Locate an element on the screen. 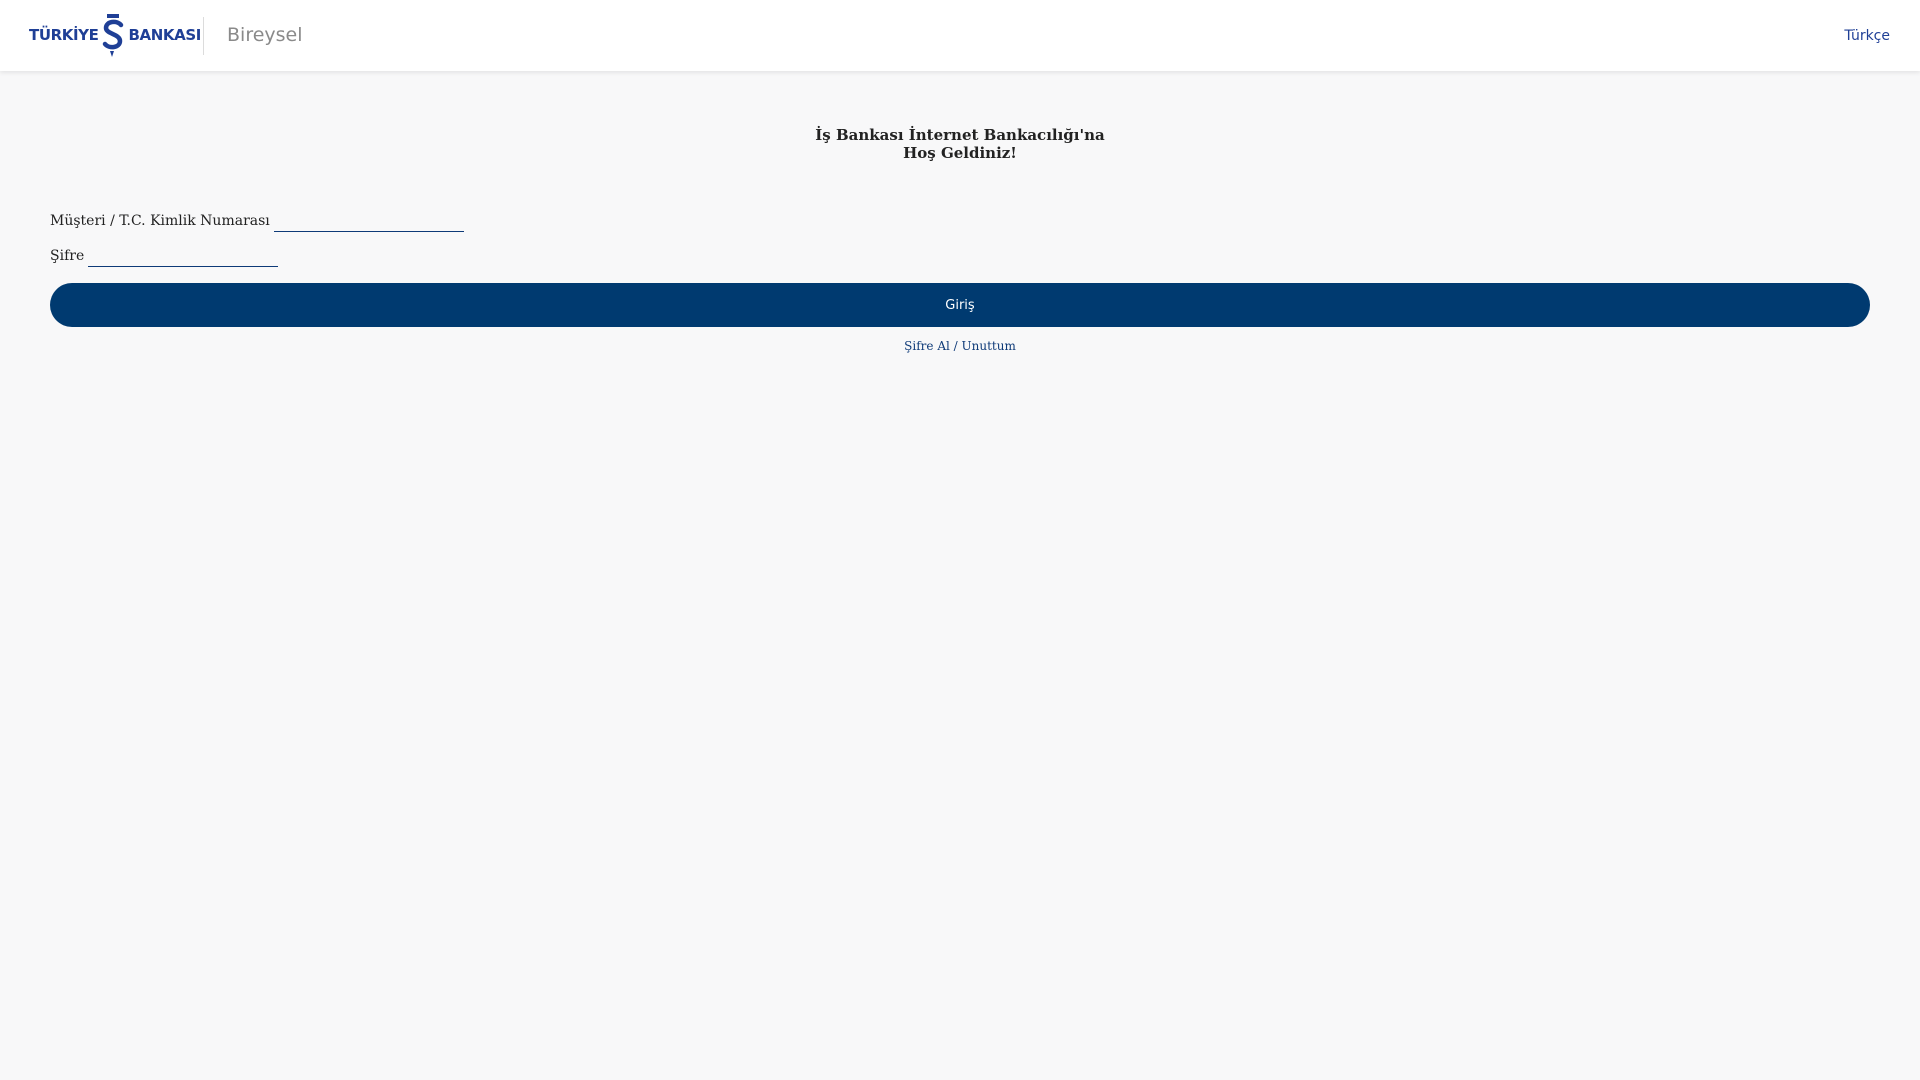  bank-logo: TÜRKİYE BANKASI is located at coordinates (115, 35).